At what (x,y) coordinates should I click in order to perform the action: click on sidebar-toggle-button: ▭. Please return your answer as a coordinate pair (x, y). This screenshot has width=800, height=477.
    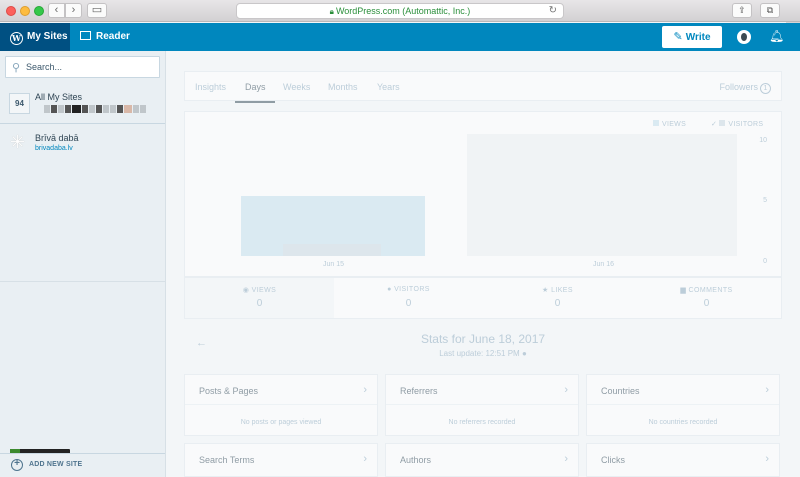
    Looking at the image, I should click on (97, 10).